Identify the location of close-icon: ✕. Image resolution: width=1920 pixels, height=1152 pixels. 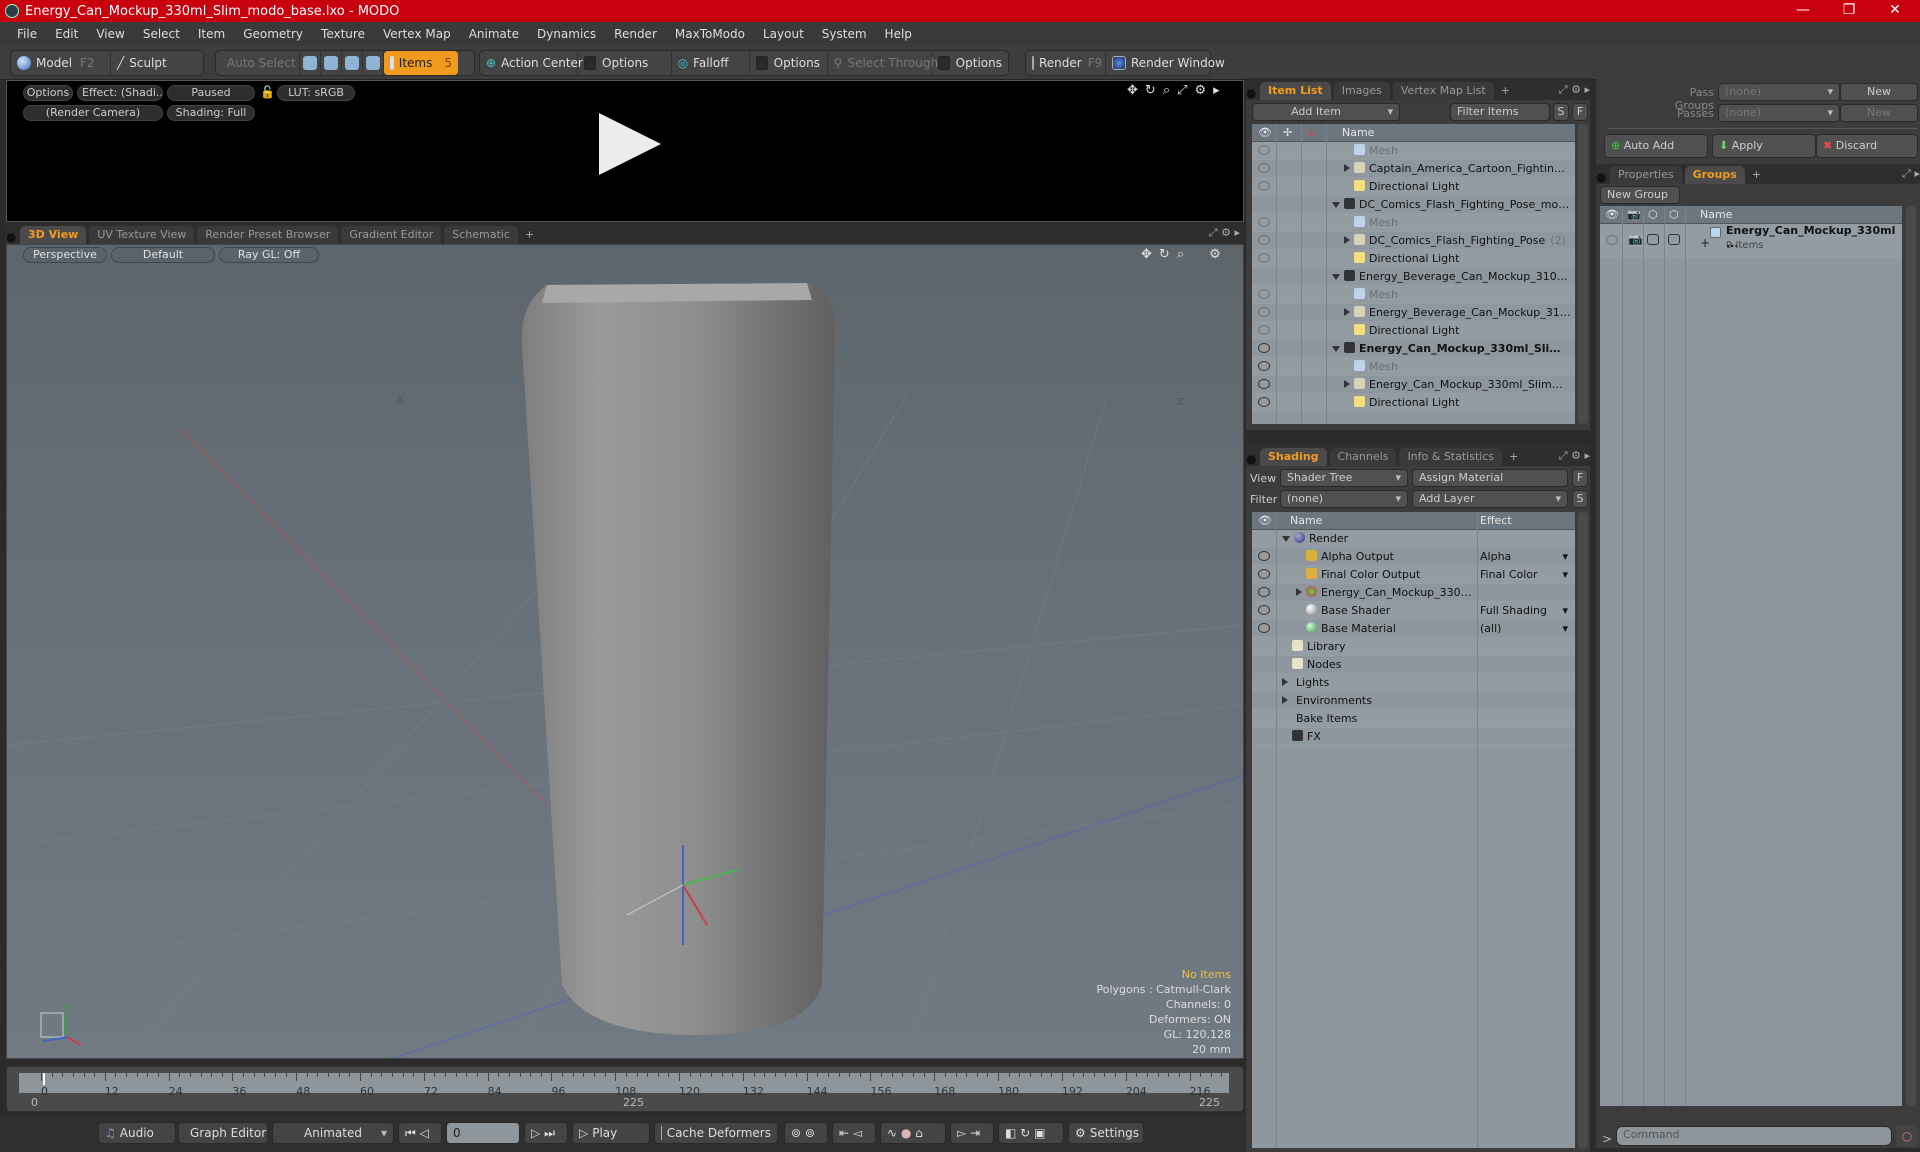
(1895, 11).